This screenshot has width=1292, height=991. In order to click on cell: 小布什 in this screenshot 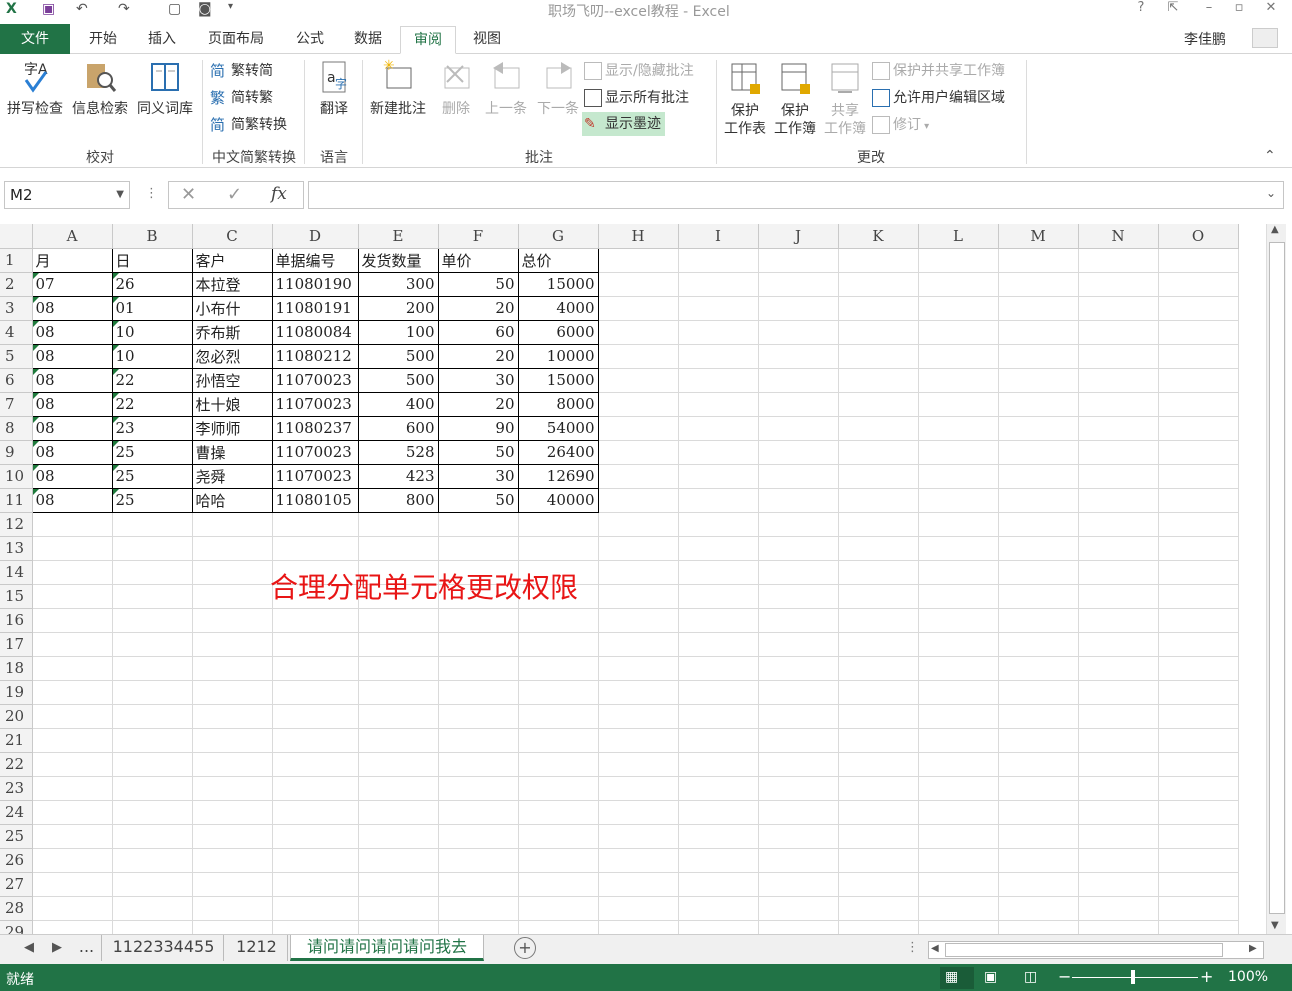, I will do `click(232, 308)`.